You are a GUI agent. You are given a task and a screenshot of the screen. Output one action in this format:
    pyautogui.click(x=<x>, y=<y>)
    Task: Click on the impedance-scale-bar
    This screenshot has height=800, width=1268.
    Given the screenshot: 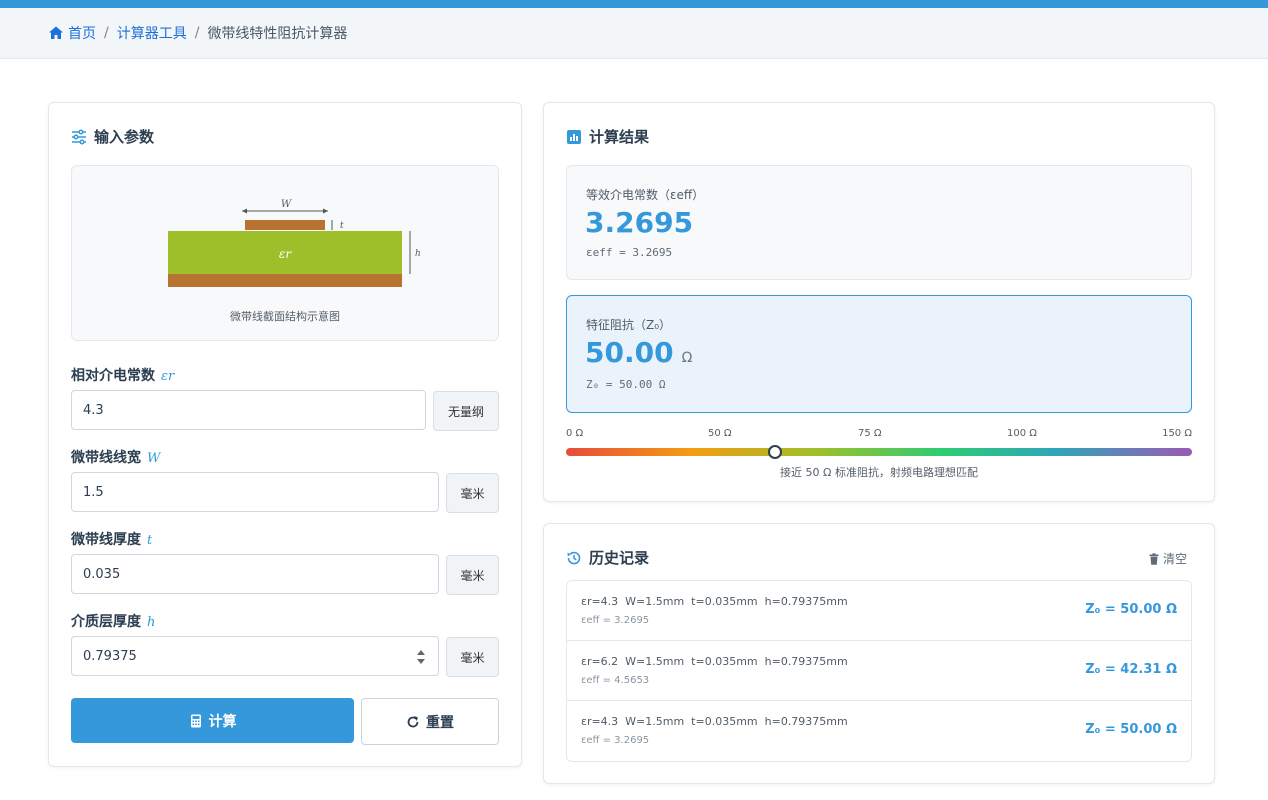 What is the action you would take?
    pyautogui.click(x=879, y=452)
    